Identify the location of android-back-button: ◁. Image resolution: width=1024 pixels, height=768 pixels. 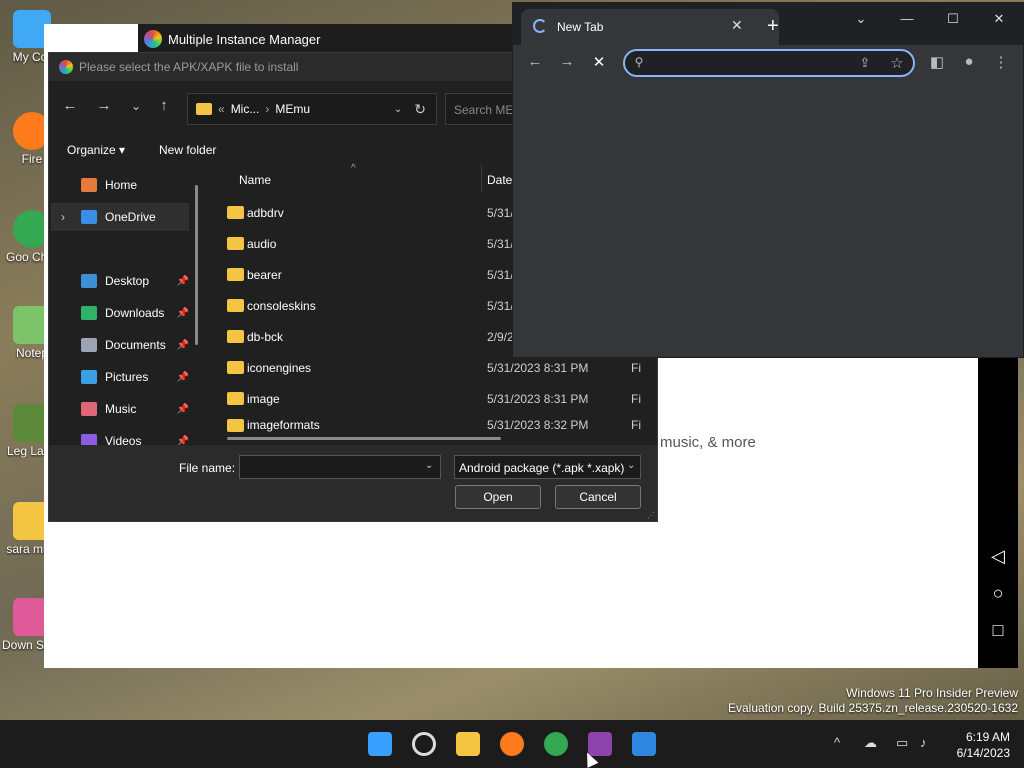
(998, 556).